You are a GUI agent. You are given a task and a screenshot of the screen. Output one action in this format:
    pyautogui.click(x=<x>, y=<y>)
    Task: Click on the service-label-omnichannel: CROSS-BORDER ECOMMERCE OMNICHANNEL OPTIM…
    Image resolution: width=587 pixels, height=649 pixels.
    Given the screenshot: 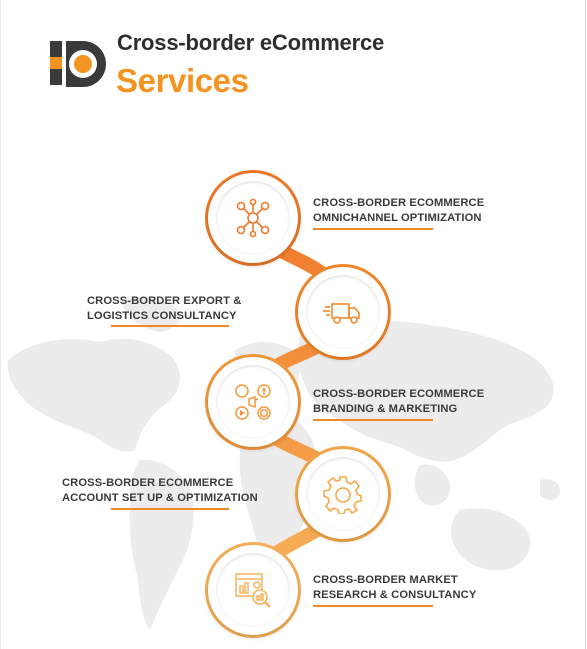 What is the action you would take?
    pyautogui.click(x=398, y=210)
    